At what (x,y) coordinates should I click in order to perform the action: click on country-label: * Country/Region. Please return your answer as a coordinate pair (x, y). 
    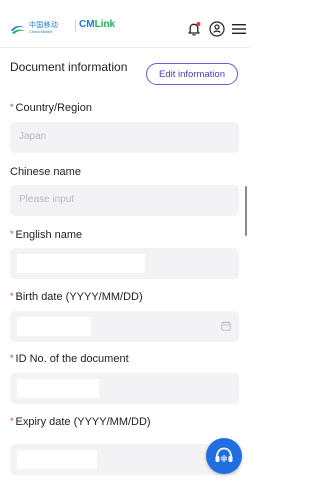
    Looking at the image, I should click on (51, 108).